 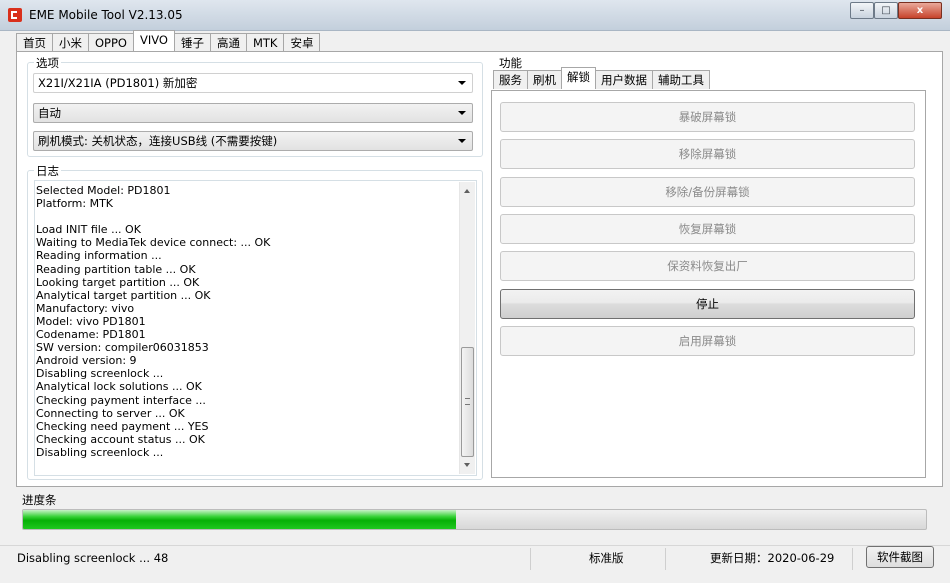 What do you see at coordinates (75, 204) in the screenshot?
I see `log-line: Platform: MTK` at bounding box center [75, 204].